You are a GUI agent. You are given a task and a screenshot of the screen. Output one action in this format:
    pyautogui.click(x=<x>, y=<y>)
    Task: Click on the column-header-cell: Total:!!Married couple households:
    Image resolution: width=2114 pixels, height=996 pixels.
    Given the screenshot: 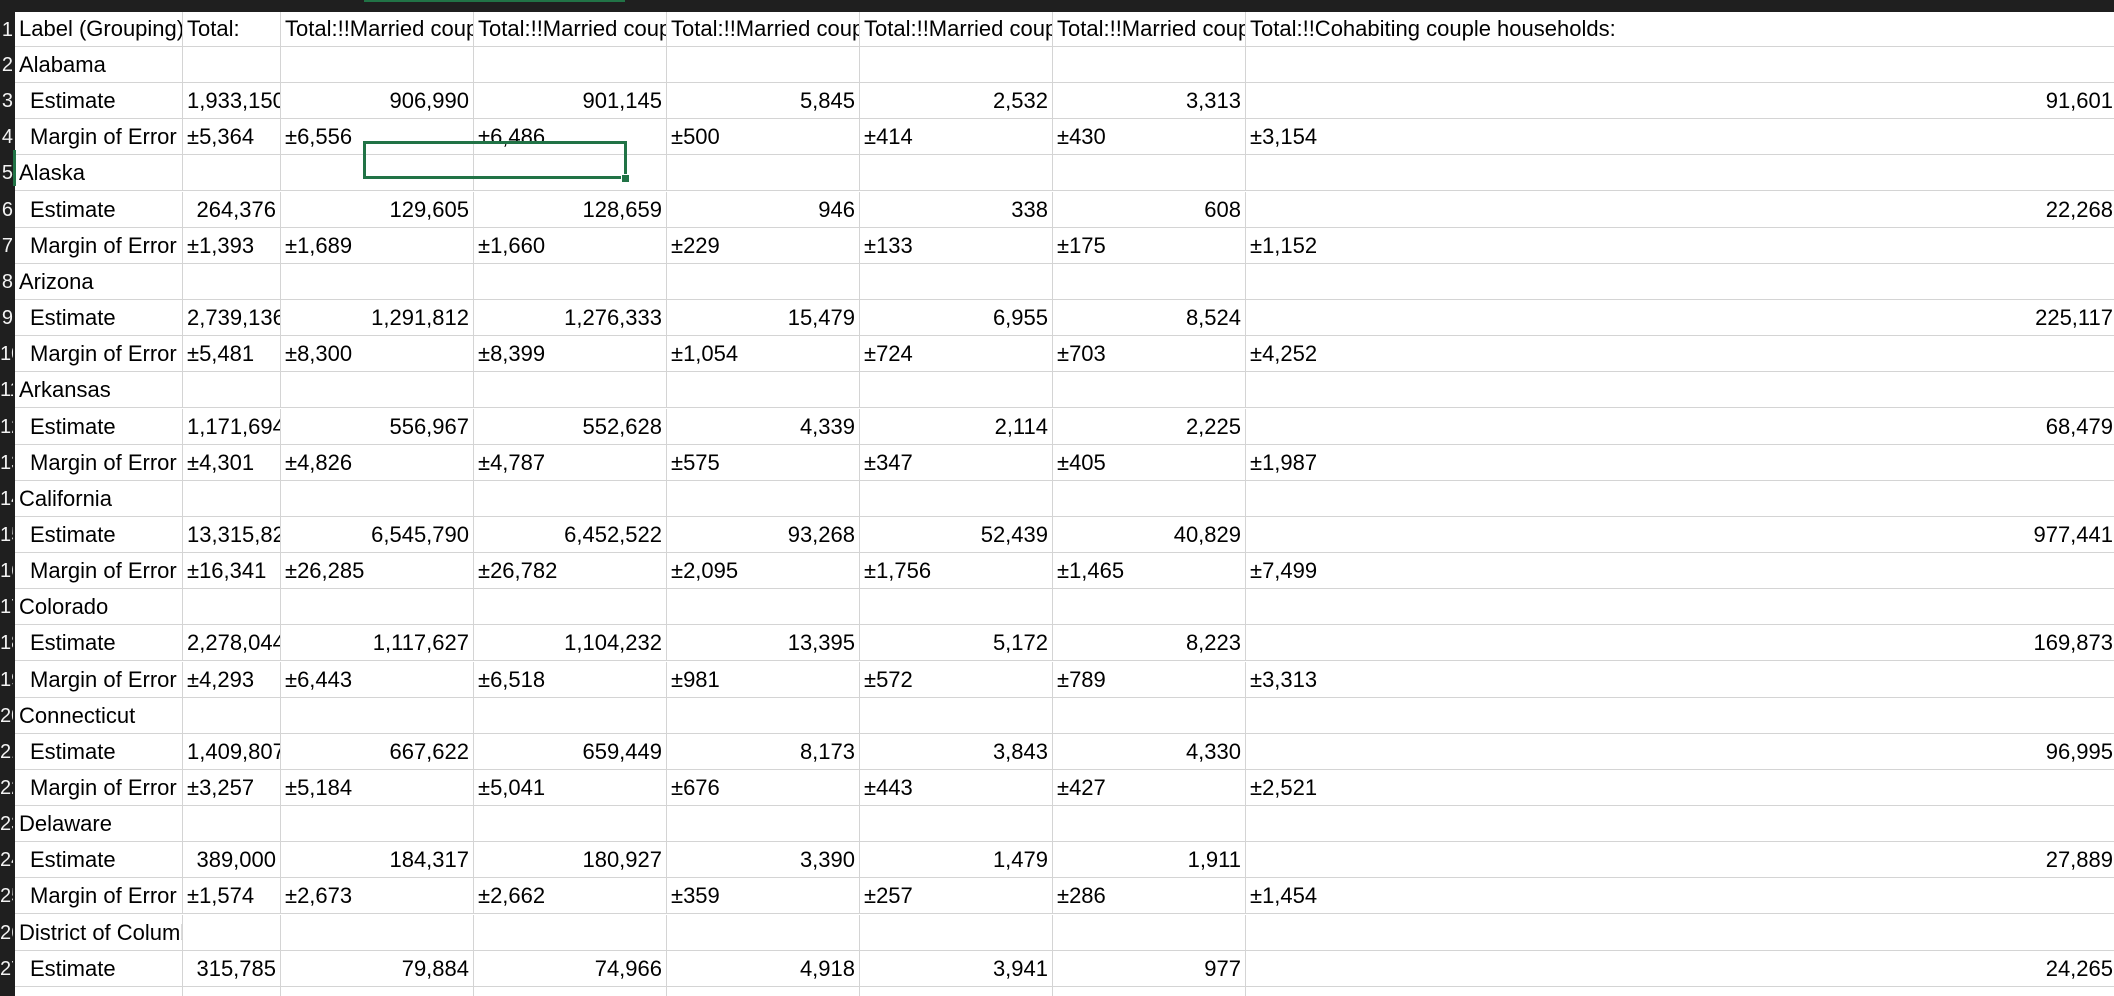 What is the action you would take?
    pyautogui.click(x=377, y=29)
    